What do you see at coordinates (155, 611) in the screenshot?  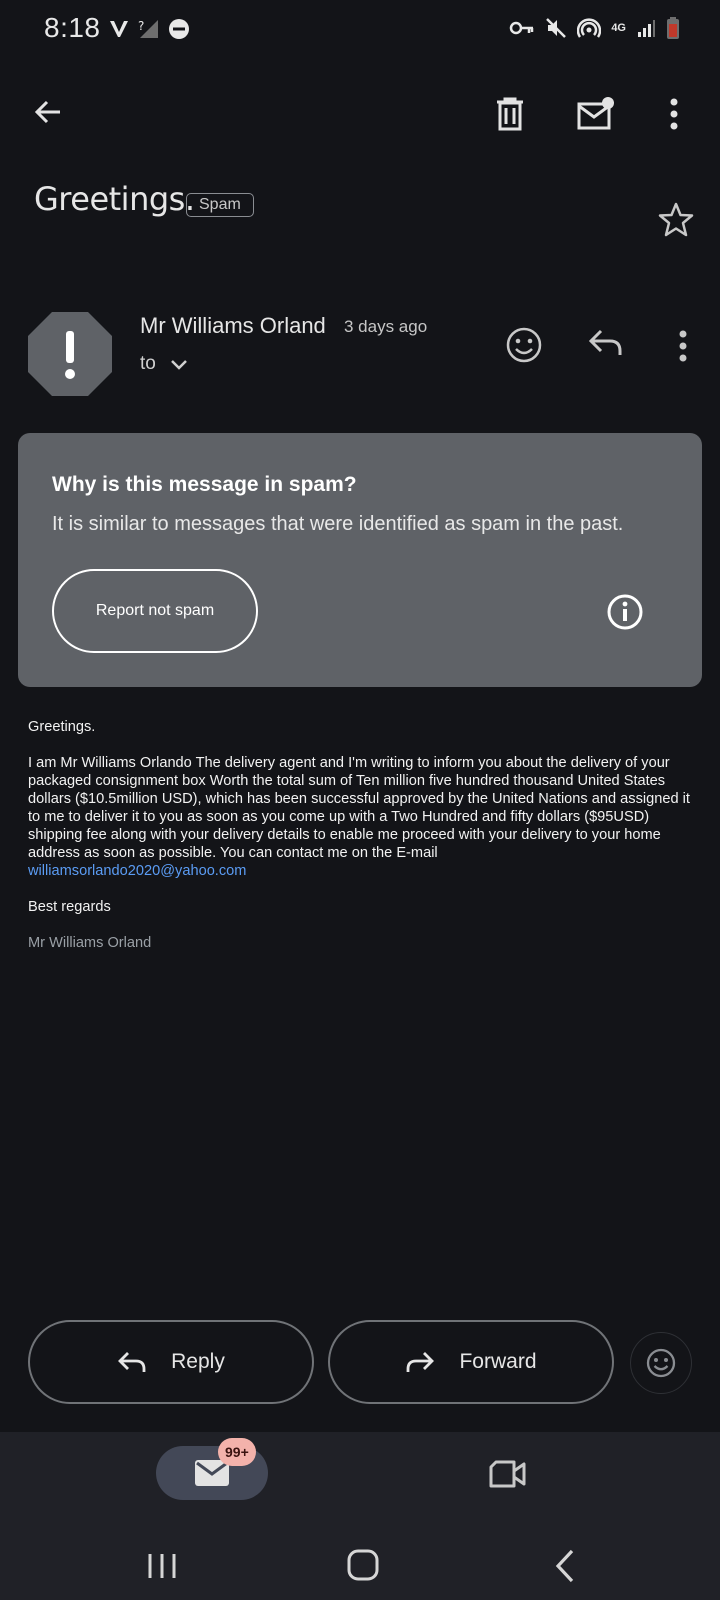 I see `report-not-spam-button: Report not spam` at bounding box center [155, 611].